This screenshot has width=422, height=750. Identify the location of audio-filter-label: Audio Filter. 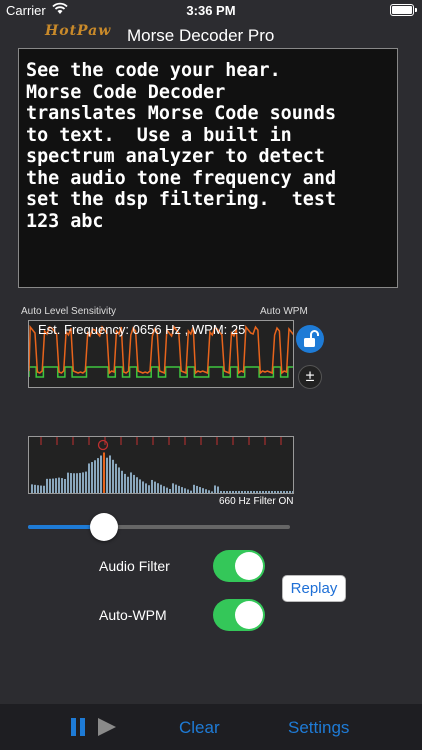
(134, 566).